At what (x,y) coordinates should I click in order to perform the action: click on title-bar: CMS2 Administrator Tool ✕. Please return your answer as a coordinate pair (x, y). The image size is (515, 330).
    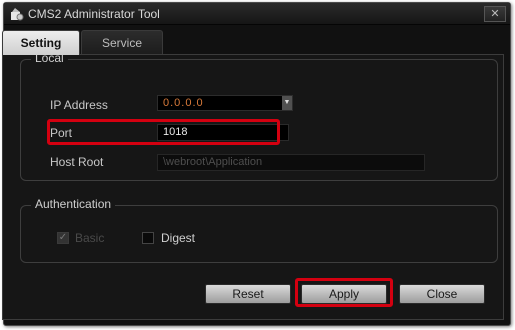
    Looking at the image, I should click on (257, 14).